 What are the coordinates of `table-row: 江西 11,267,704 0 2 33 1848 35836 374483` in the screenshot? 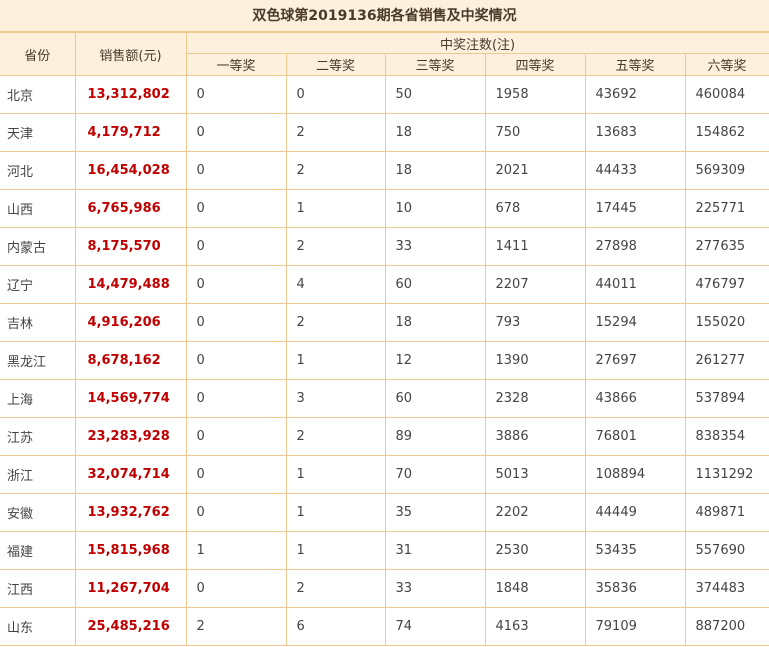 It's located at (384, 588).